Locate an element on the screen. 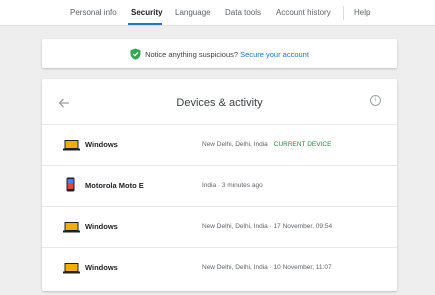  device-location: New Delhi, Delhi, India CURRENT DEVICE is located at coordinates (267, 144).